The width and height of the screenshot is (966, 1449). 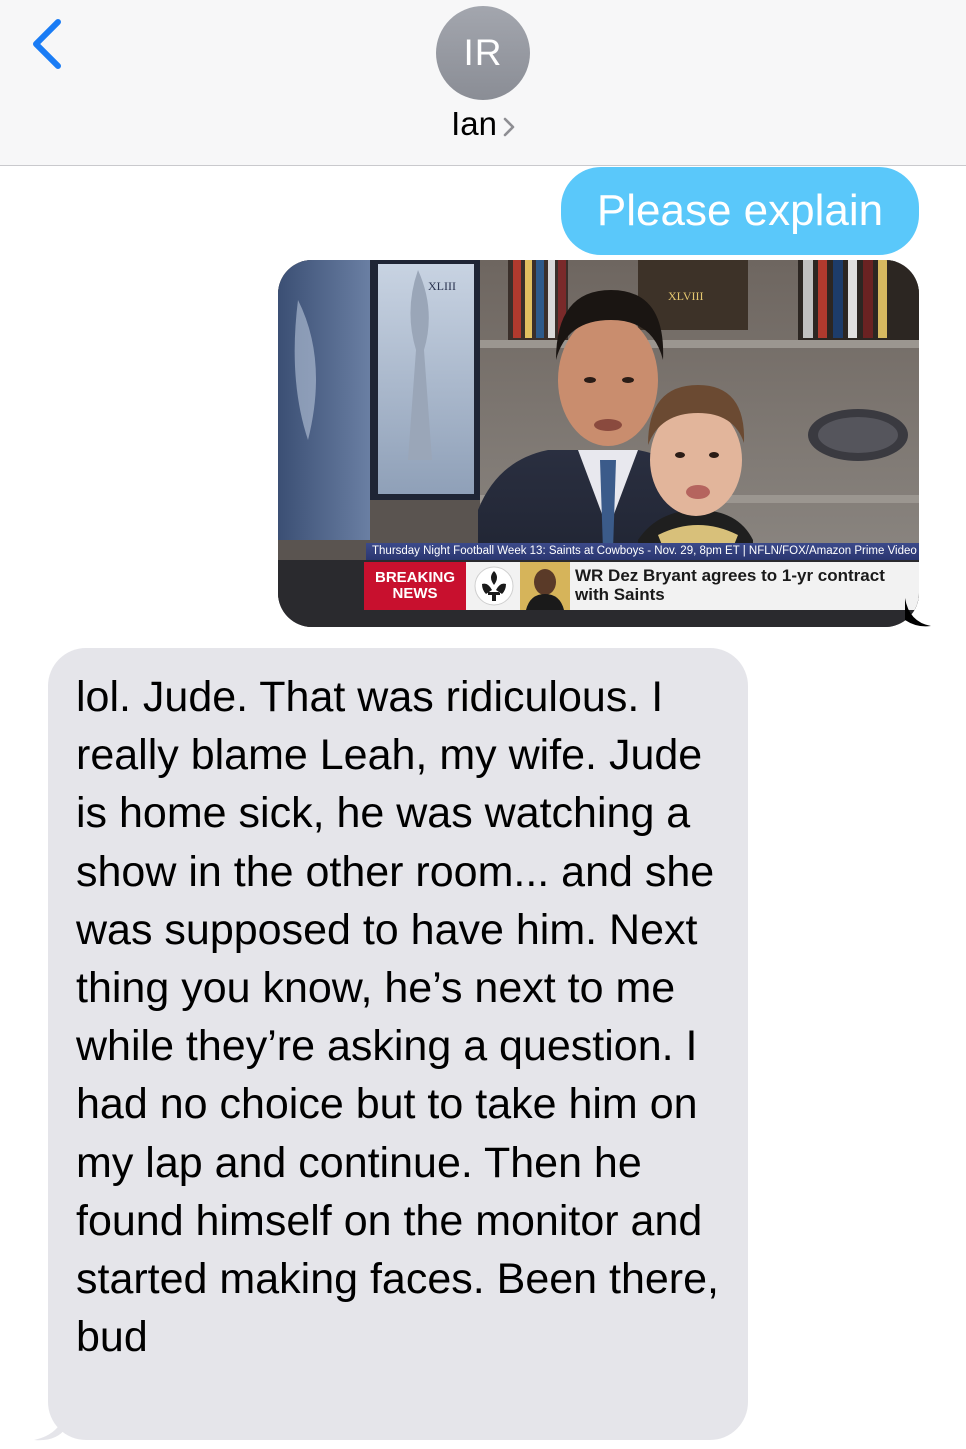 I want to click on conversation-header: IR Ian, so click(x=483, y=83).